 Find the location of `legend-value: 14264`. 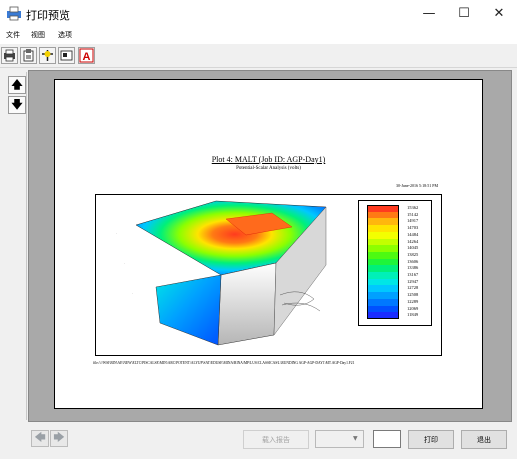

legend-value: 14264 is located at coordinates (413, 241).